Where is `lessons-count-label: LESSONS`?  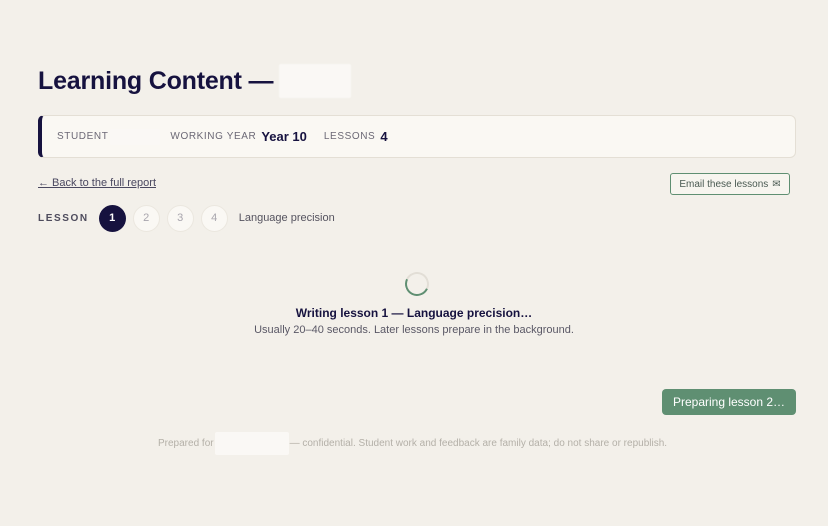
lessons-count-label: LESSONS is located at coordinates (349, 136).